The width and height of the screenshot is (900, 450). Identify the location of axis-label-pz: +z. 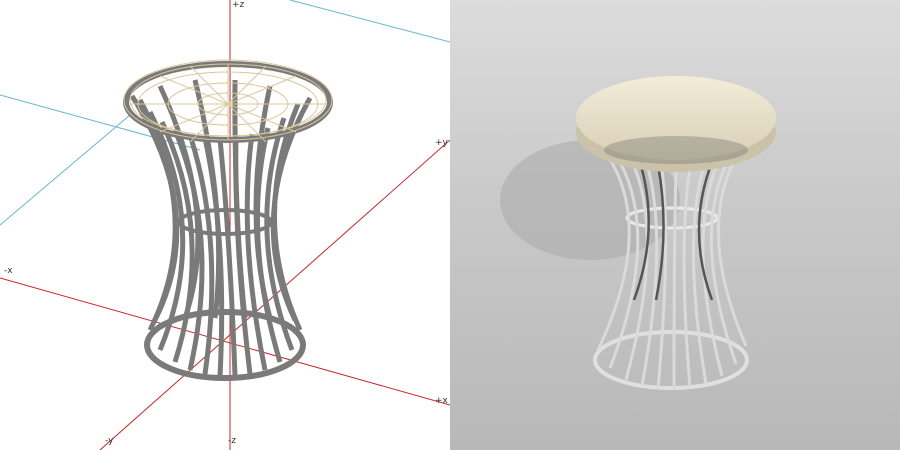
(238, 5).